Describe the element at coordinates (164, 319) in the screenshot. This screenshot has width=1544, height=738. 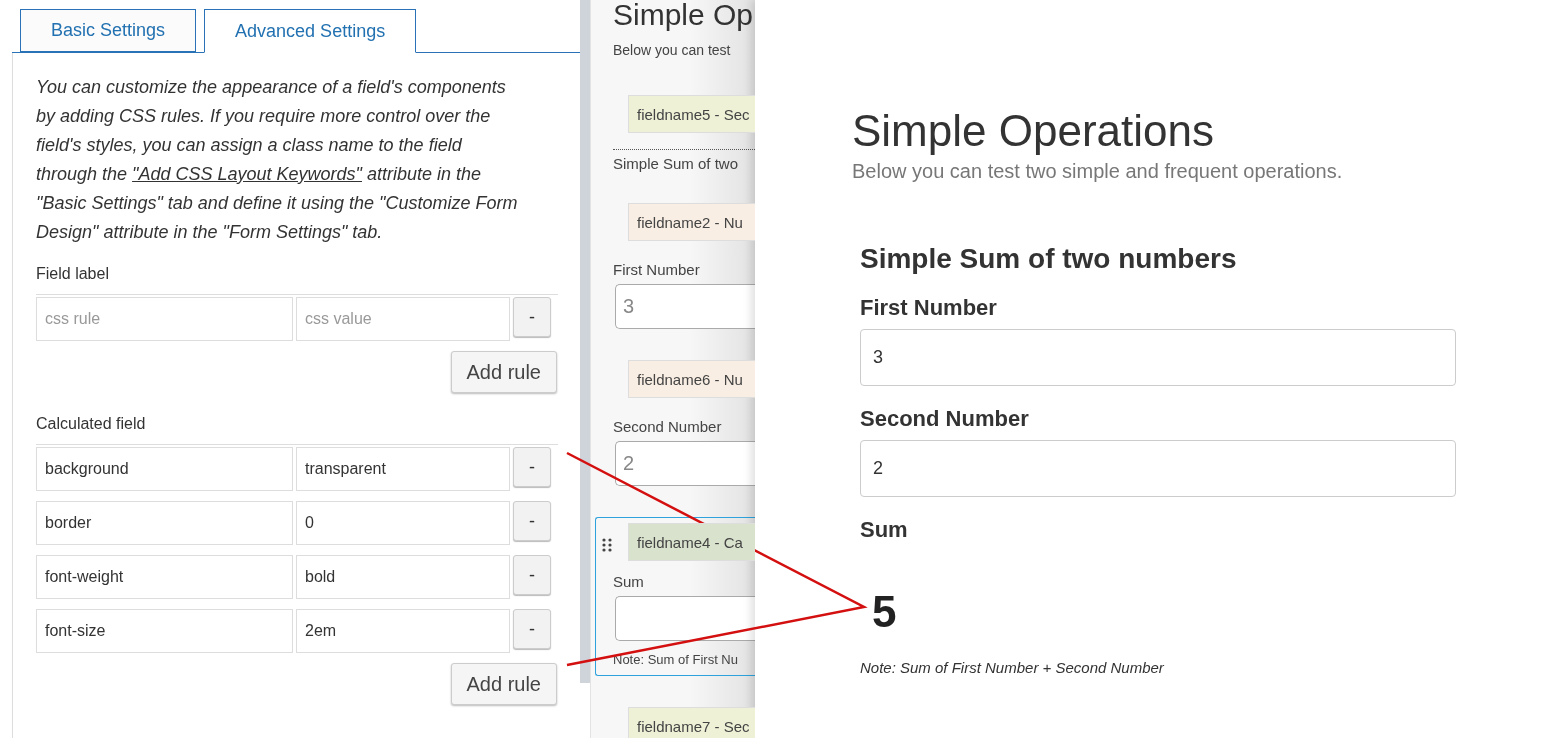
I see `css-rule-field: css rule` at that location.